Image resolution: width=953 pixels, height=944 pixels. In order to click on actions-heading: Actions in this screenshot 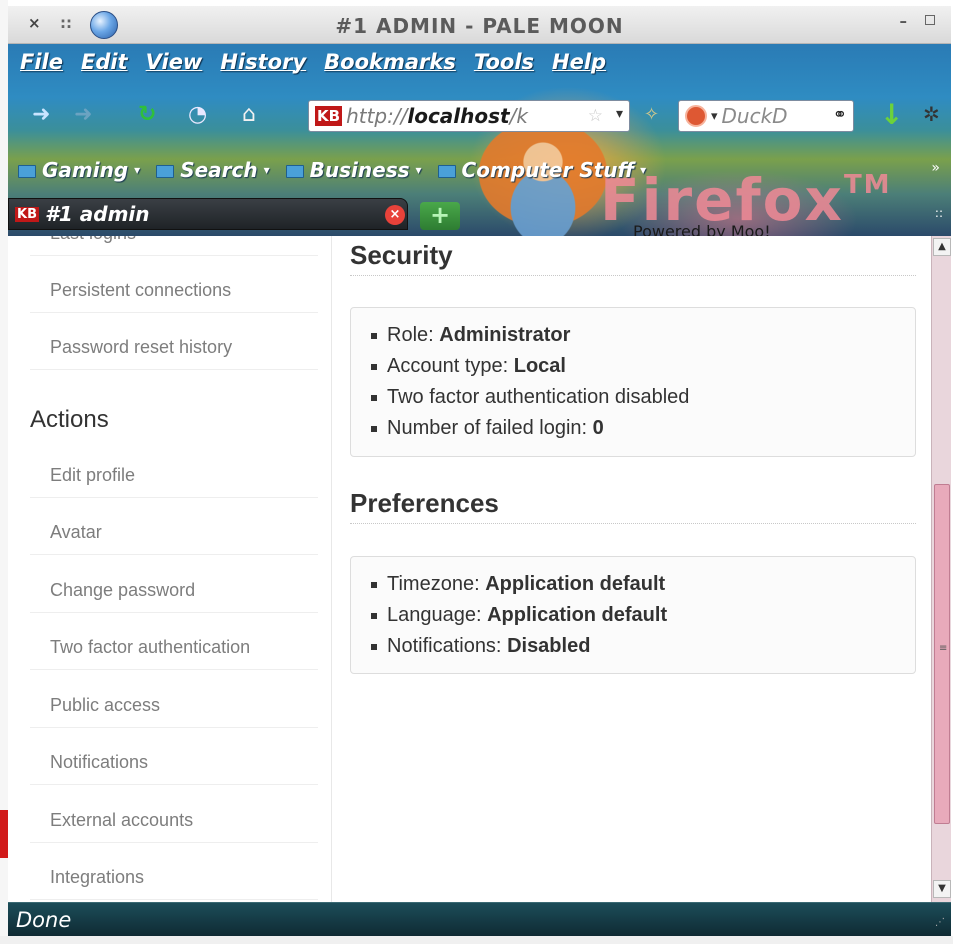, I will do `click(69, 419)`.